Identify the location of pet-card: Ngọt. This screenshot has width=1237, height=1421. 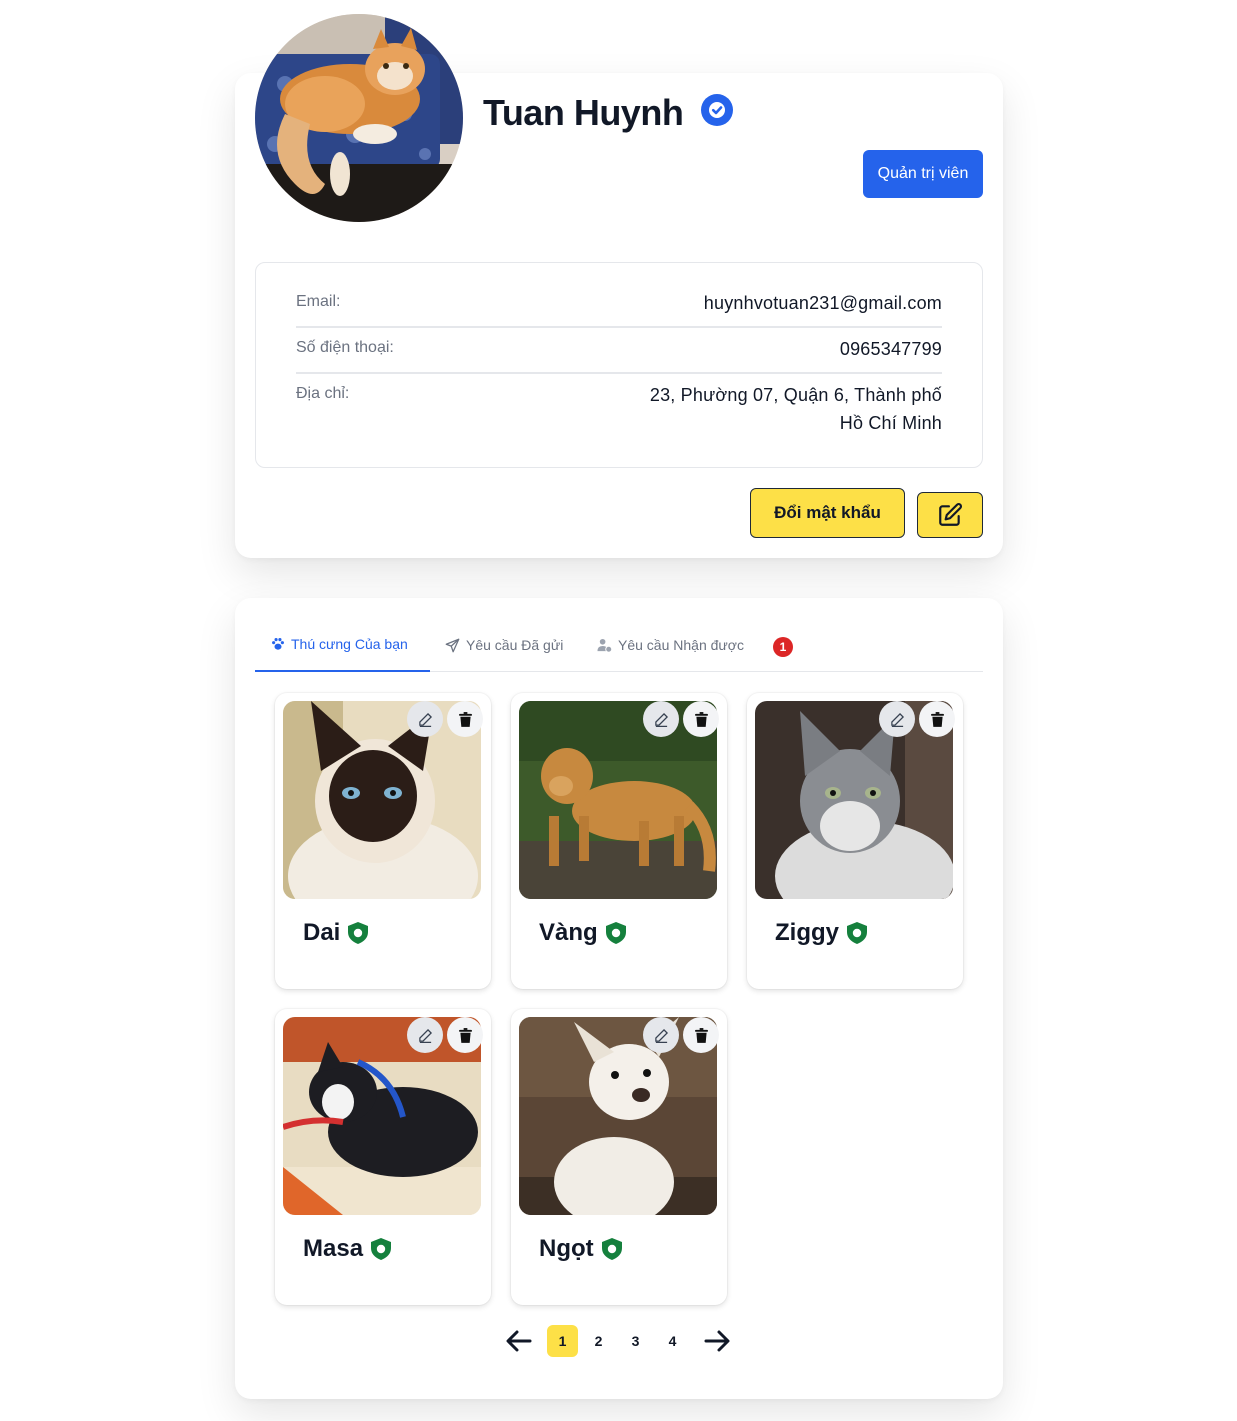
(619, 1157).